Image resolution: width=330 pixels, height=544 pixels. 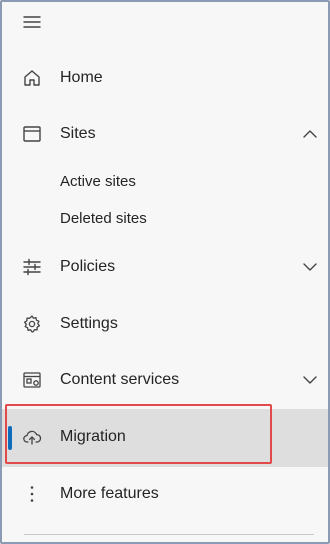 What do you see at coordinates (32, 134) in the screenshot?
I see `sites-icon` at bounding box center [32, 134].